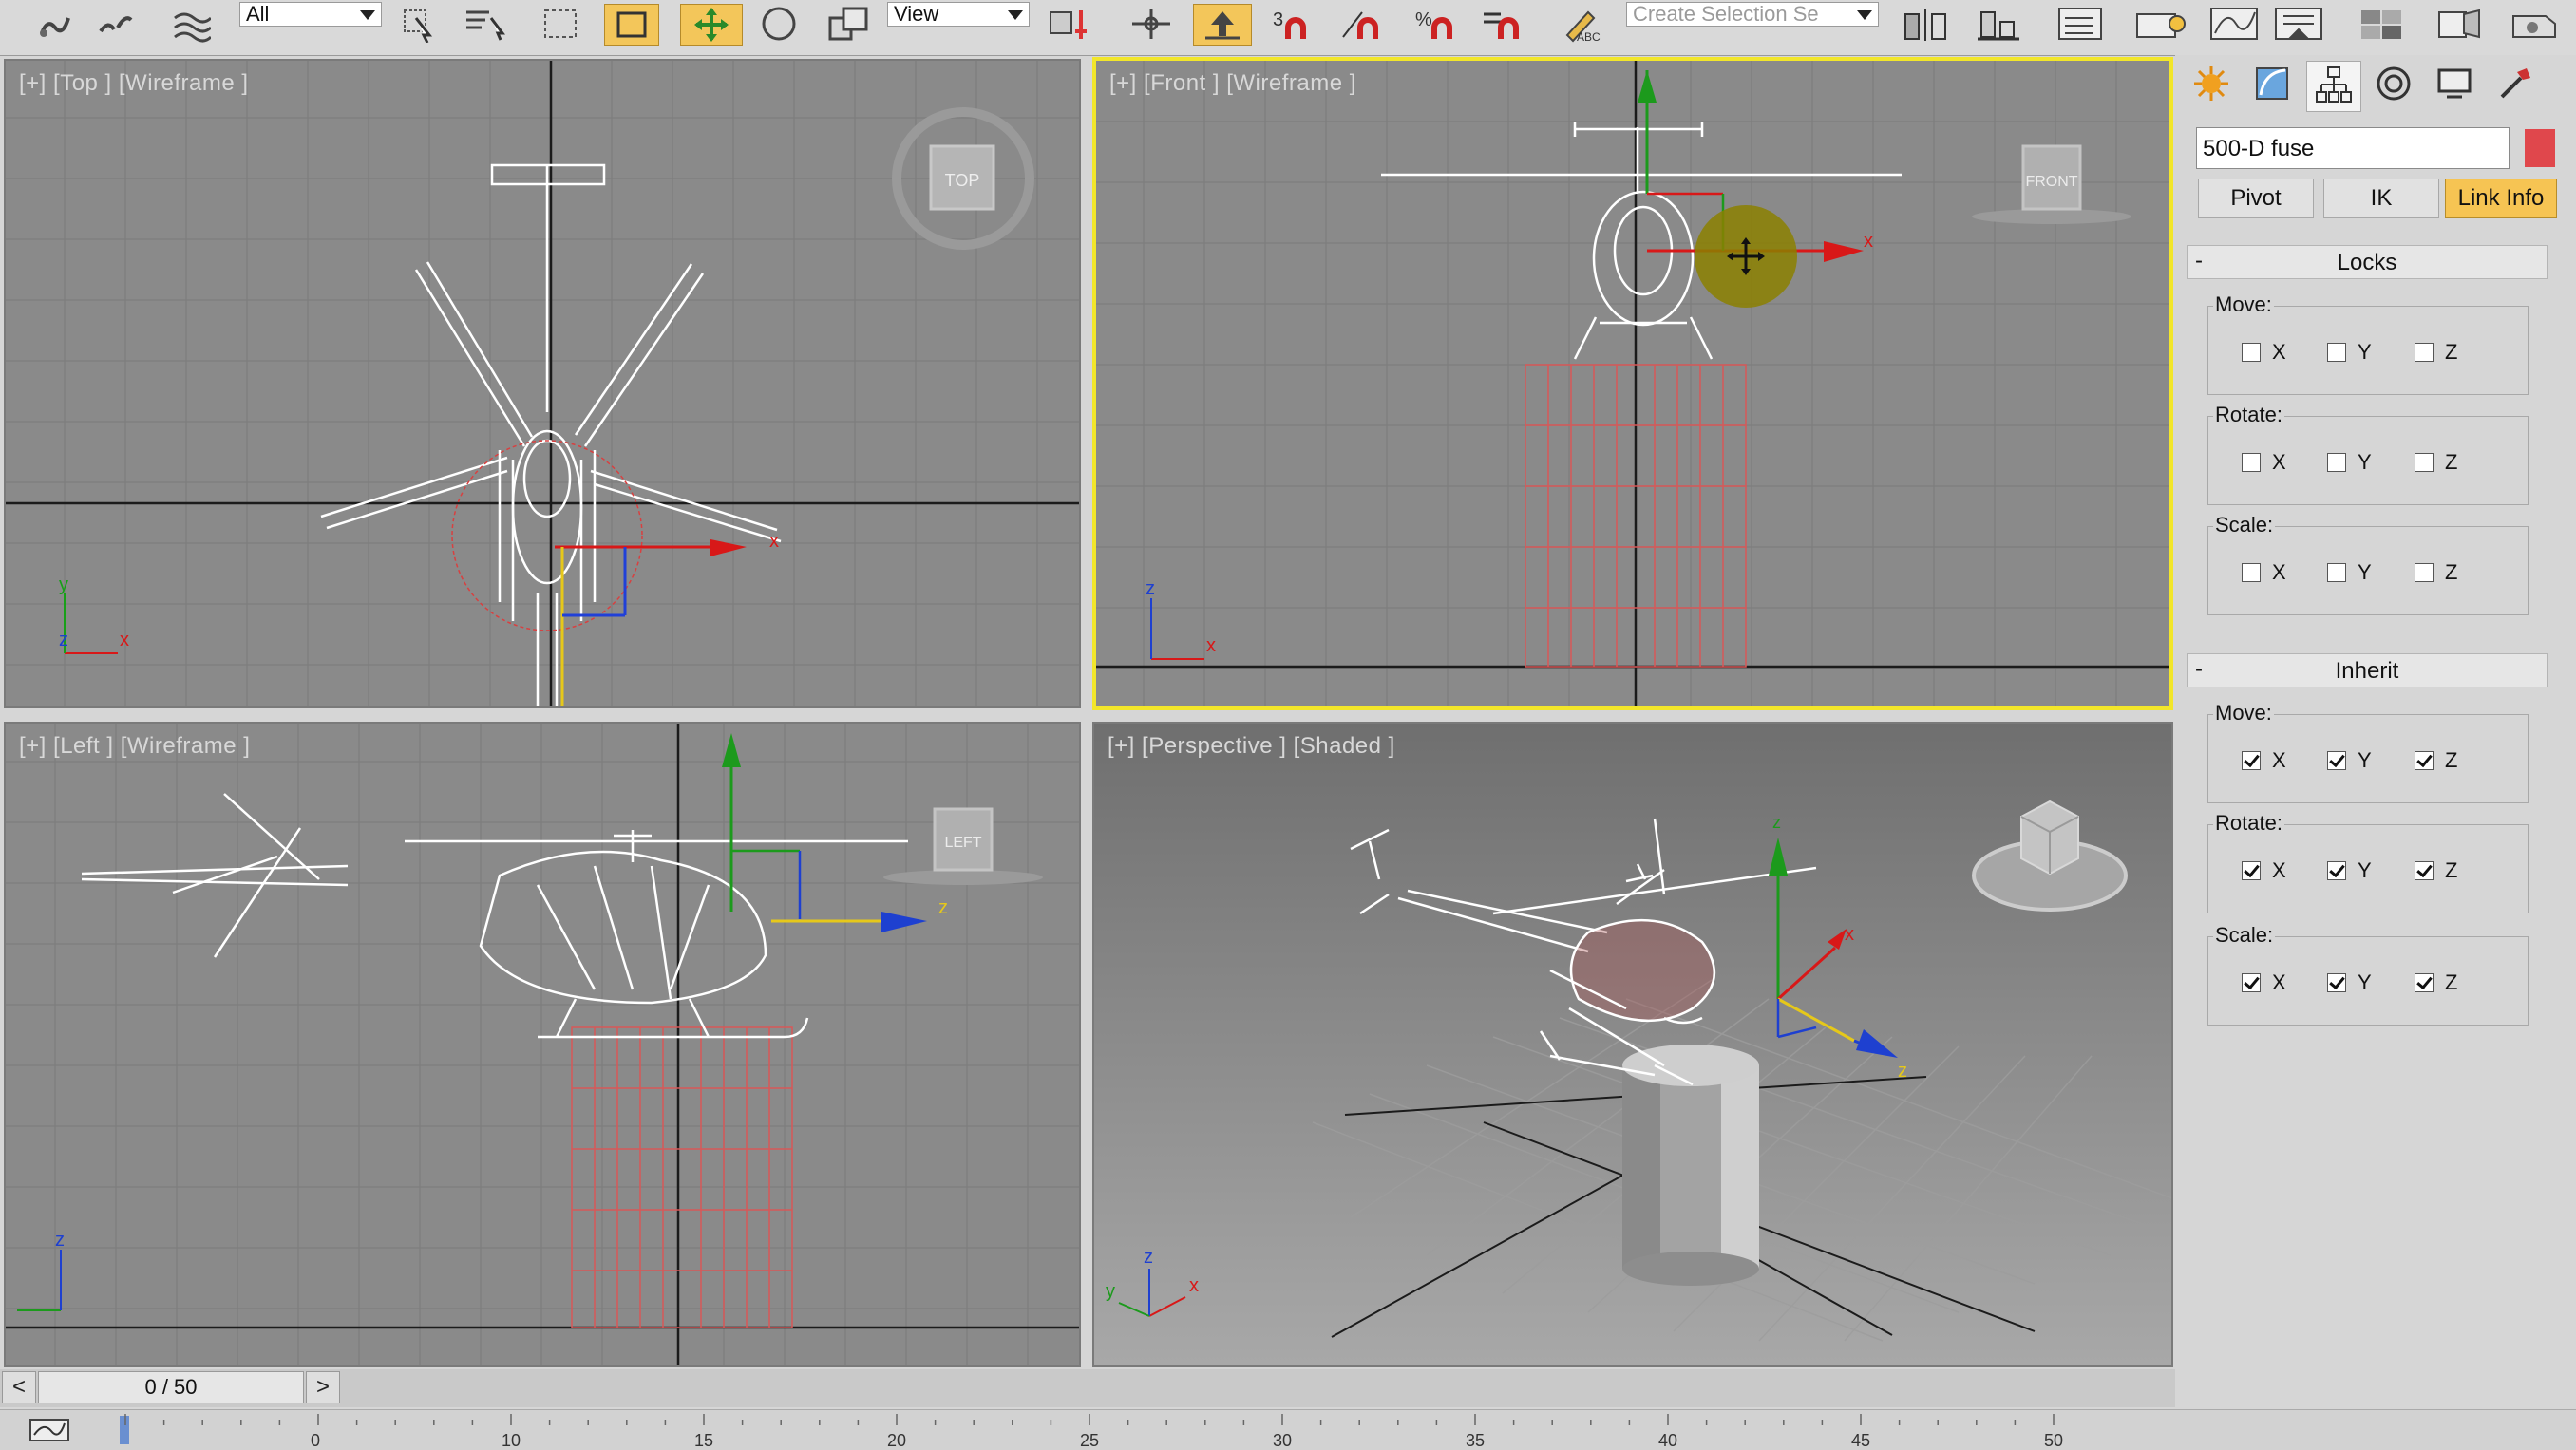 The height and width of the screenshot is (1450, 2576). Describe the element at coordinates (2540, 148) in the screenshot. I see `object-color-swatch` at that location.